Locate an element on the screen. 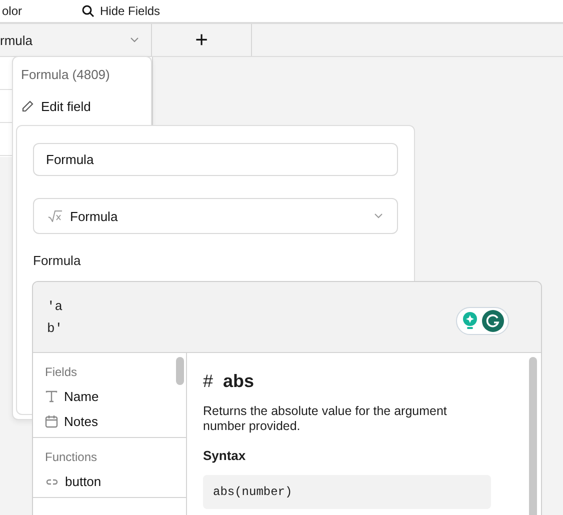 This screenshot has height=515, width=563. function-name: abs is located at coordinates (238, 381).